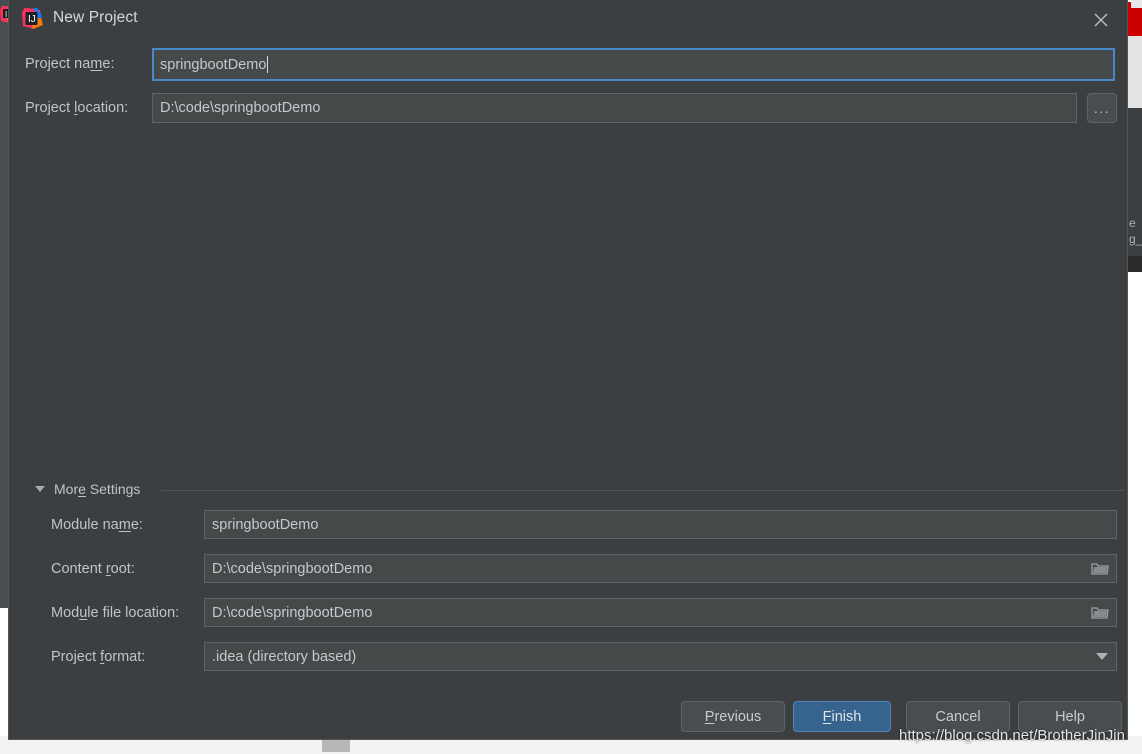 Image resolution: width=1142 pixels, height=754 pixels. I want to click on module-file-location-value: D:\code\springbootDemo, so click(292, 612).